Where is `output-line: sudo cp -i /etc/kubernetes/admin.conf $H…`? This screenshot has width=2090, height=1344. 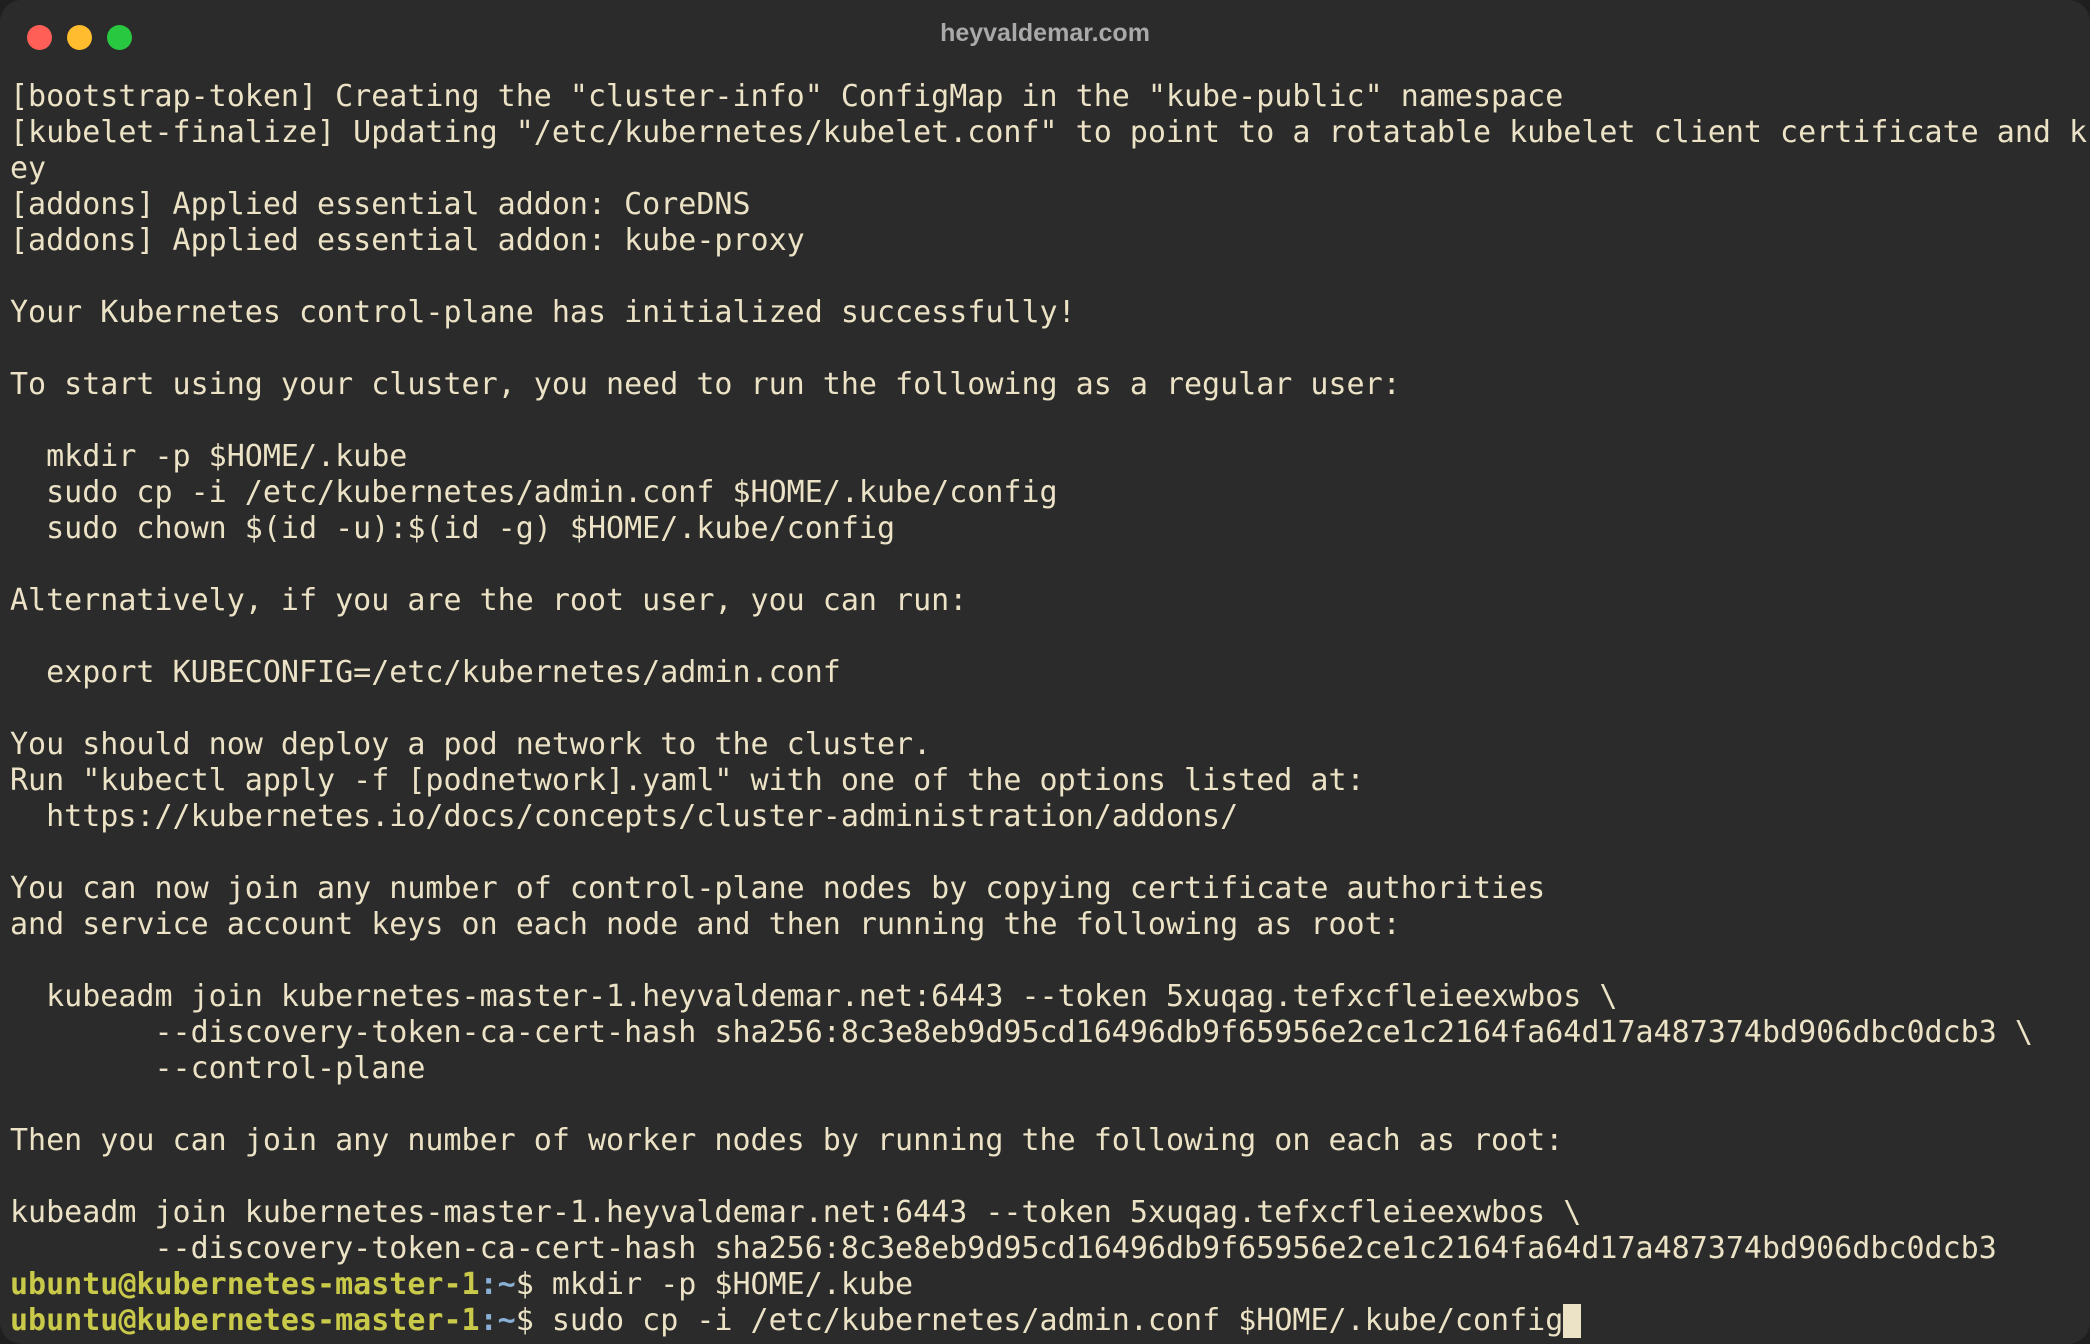 output-line: sudo cp -i /etc/kubernetes/admin.conf $H… is located at coordinates (534, 492).